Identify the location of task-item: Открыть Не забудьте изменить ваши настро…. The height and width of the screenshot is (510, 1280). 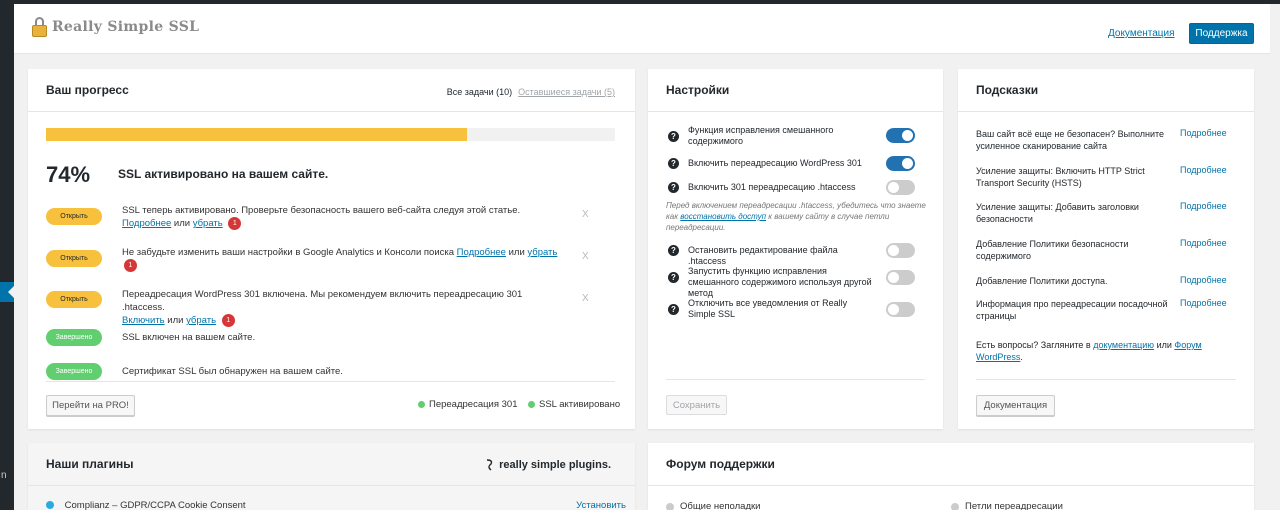
(326, 260).